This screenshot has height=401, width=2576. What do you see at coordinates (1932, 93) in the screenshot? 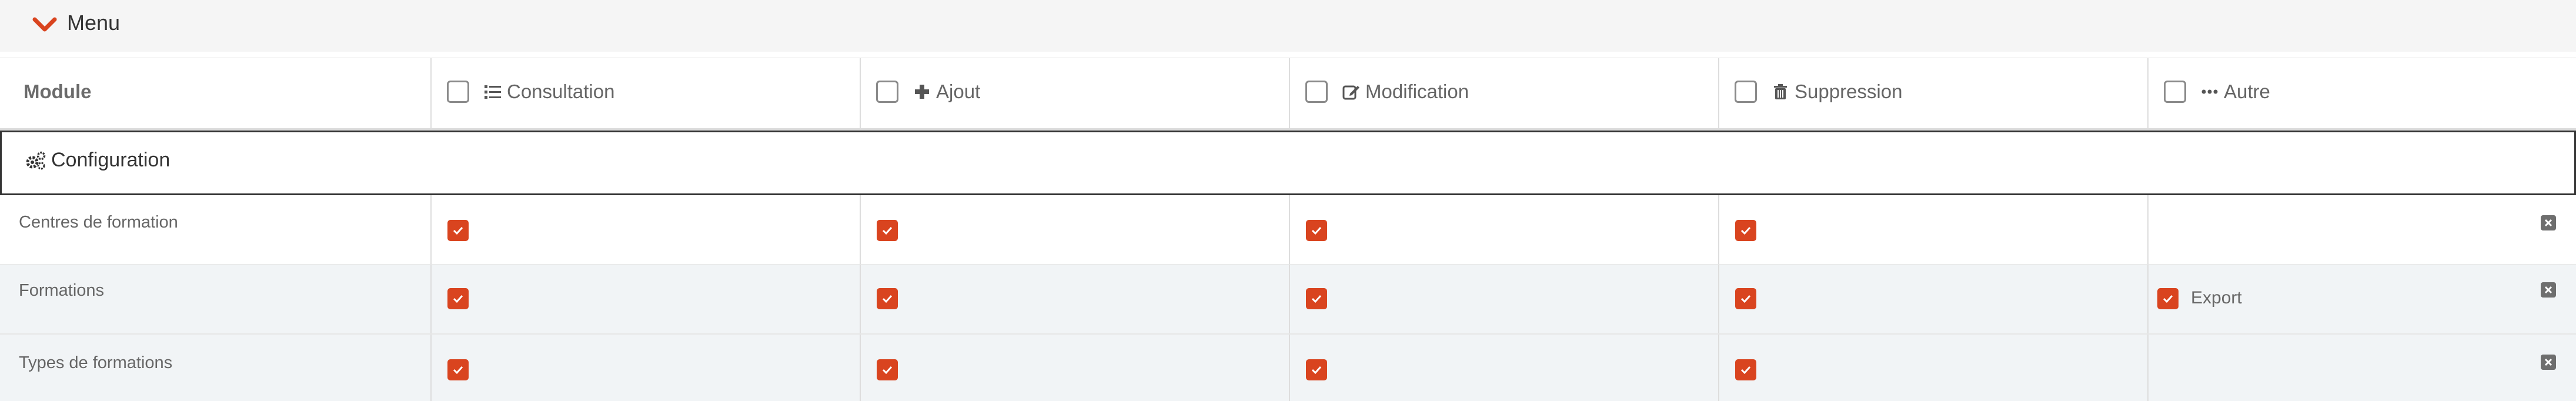
I see `column-header-suppression: Suppression` at bounding box center [1932, 93].